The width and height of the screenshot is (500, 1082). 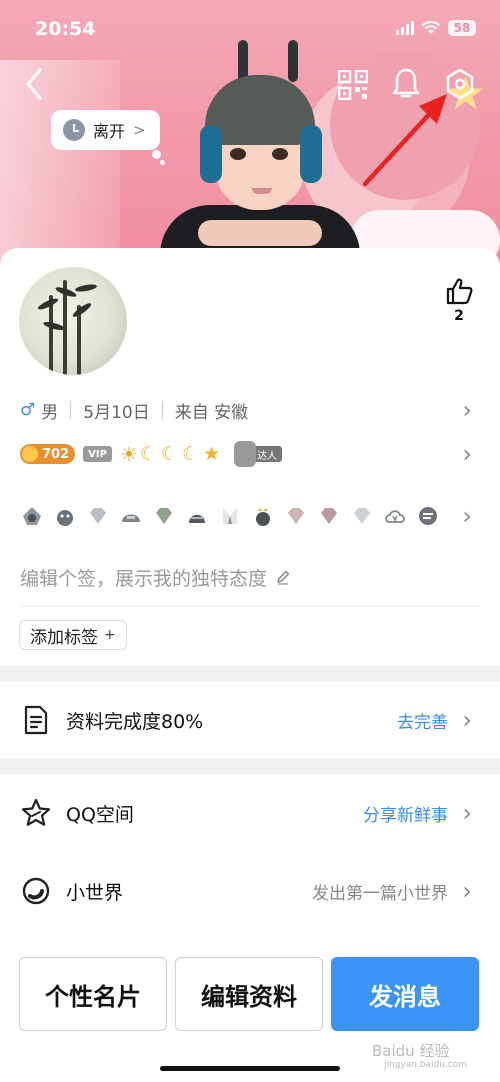 What do you see at coordinates (411, 1051) in the screenshot?
I see `baidu-watermark: Baidu 经验` at bounding box center [411, 1051].